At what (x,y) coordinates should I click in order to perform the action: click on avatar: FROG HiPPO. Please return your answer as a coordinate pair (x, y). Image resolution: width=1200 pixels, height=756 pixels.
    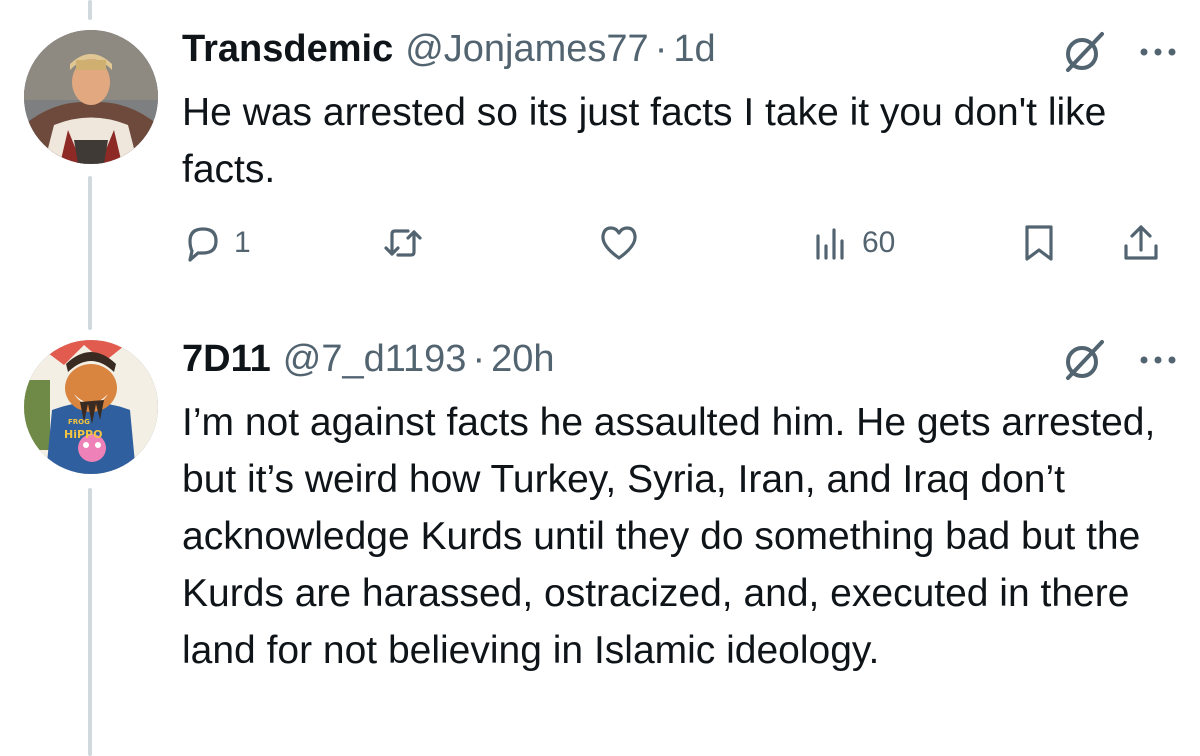
    Looking at the image, I should click on (91, 407).